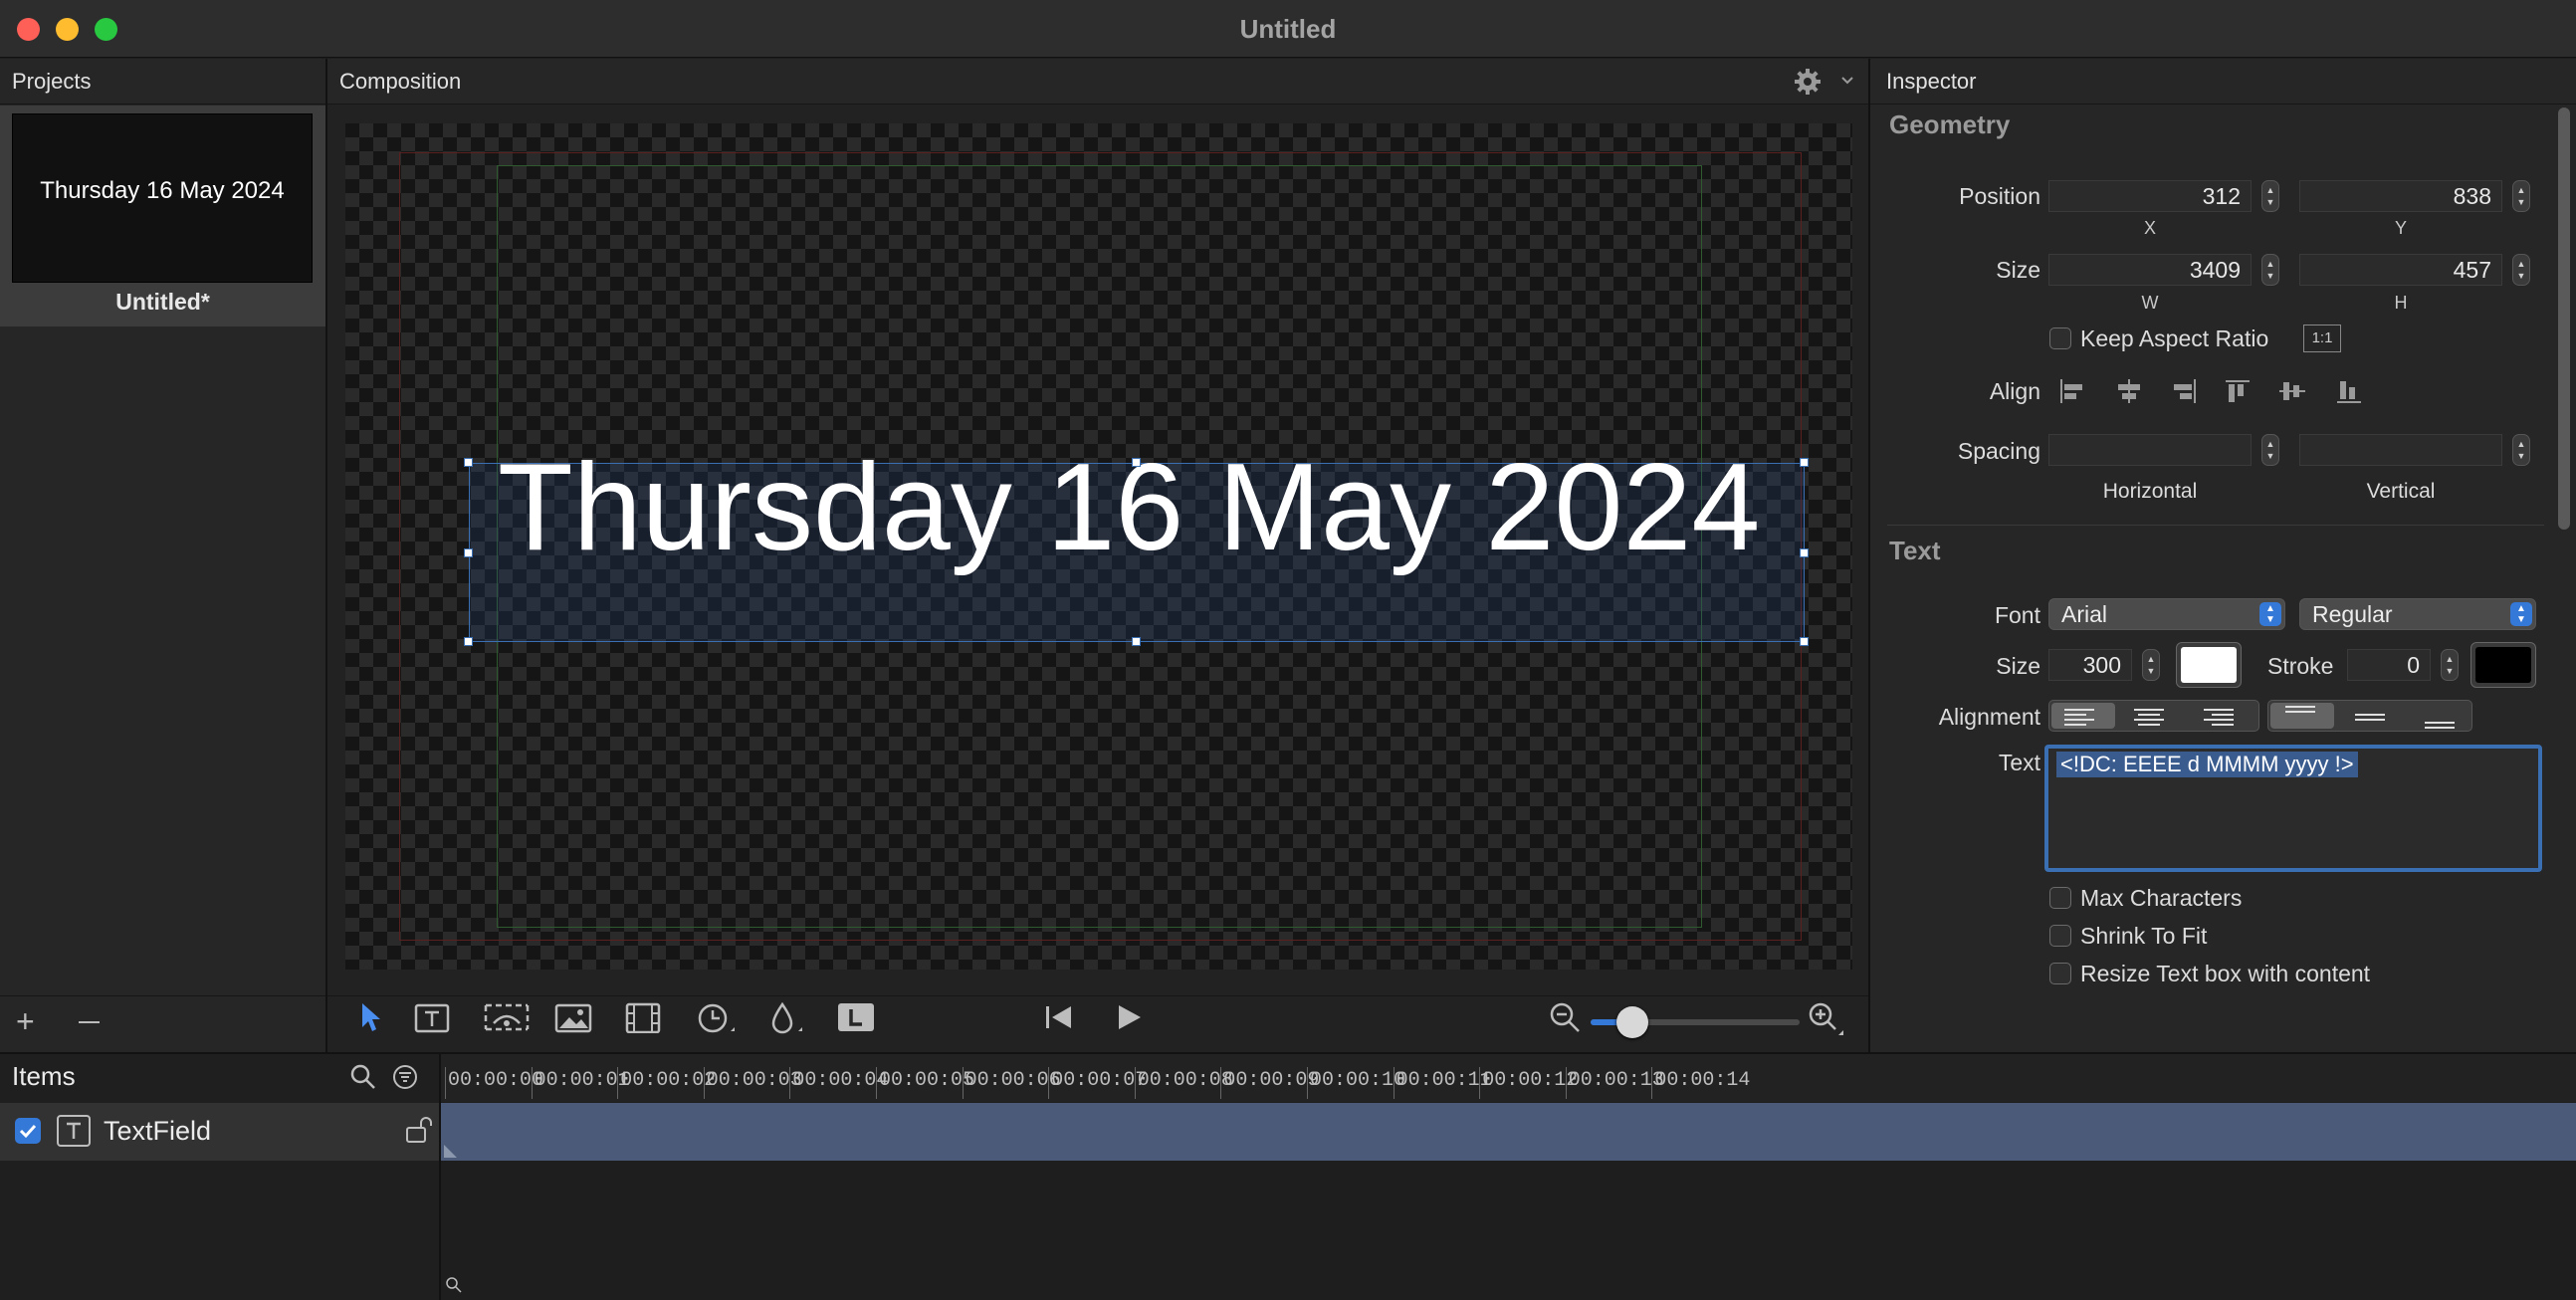  I want to click on fill-color-well, so click(2209, 665).